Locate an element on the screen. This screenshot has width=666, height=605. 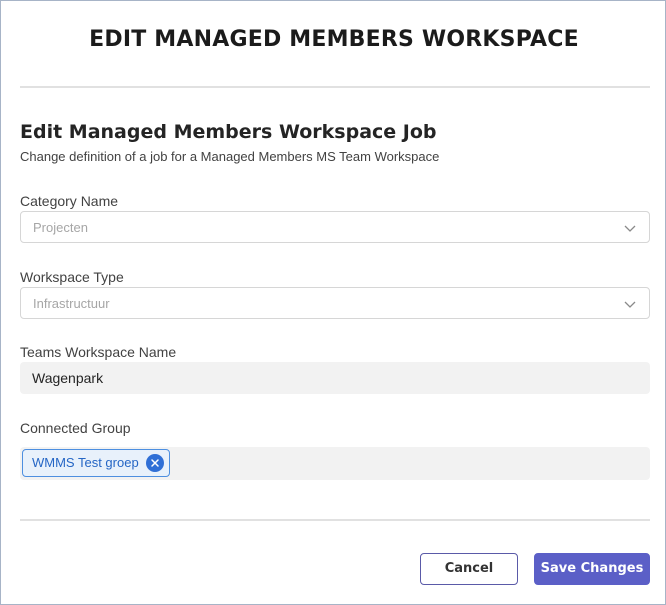
header-divider is located at coordinates (335, 87).